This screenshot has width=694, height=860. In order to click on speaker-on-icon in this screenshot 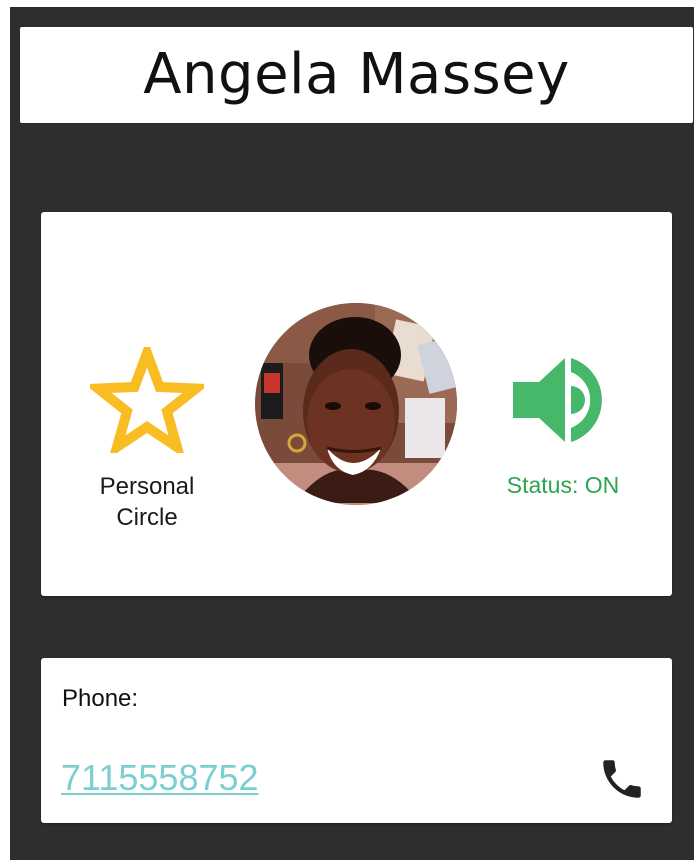, I will do `click(557, 400)`.